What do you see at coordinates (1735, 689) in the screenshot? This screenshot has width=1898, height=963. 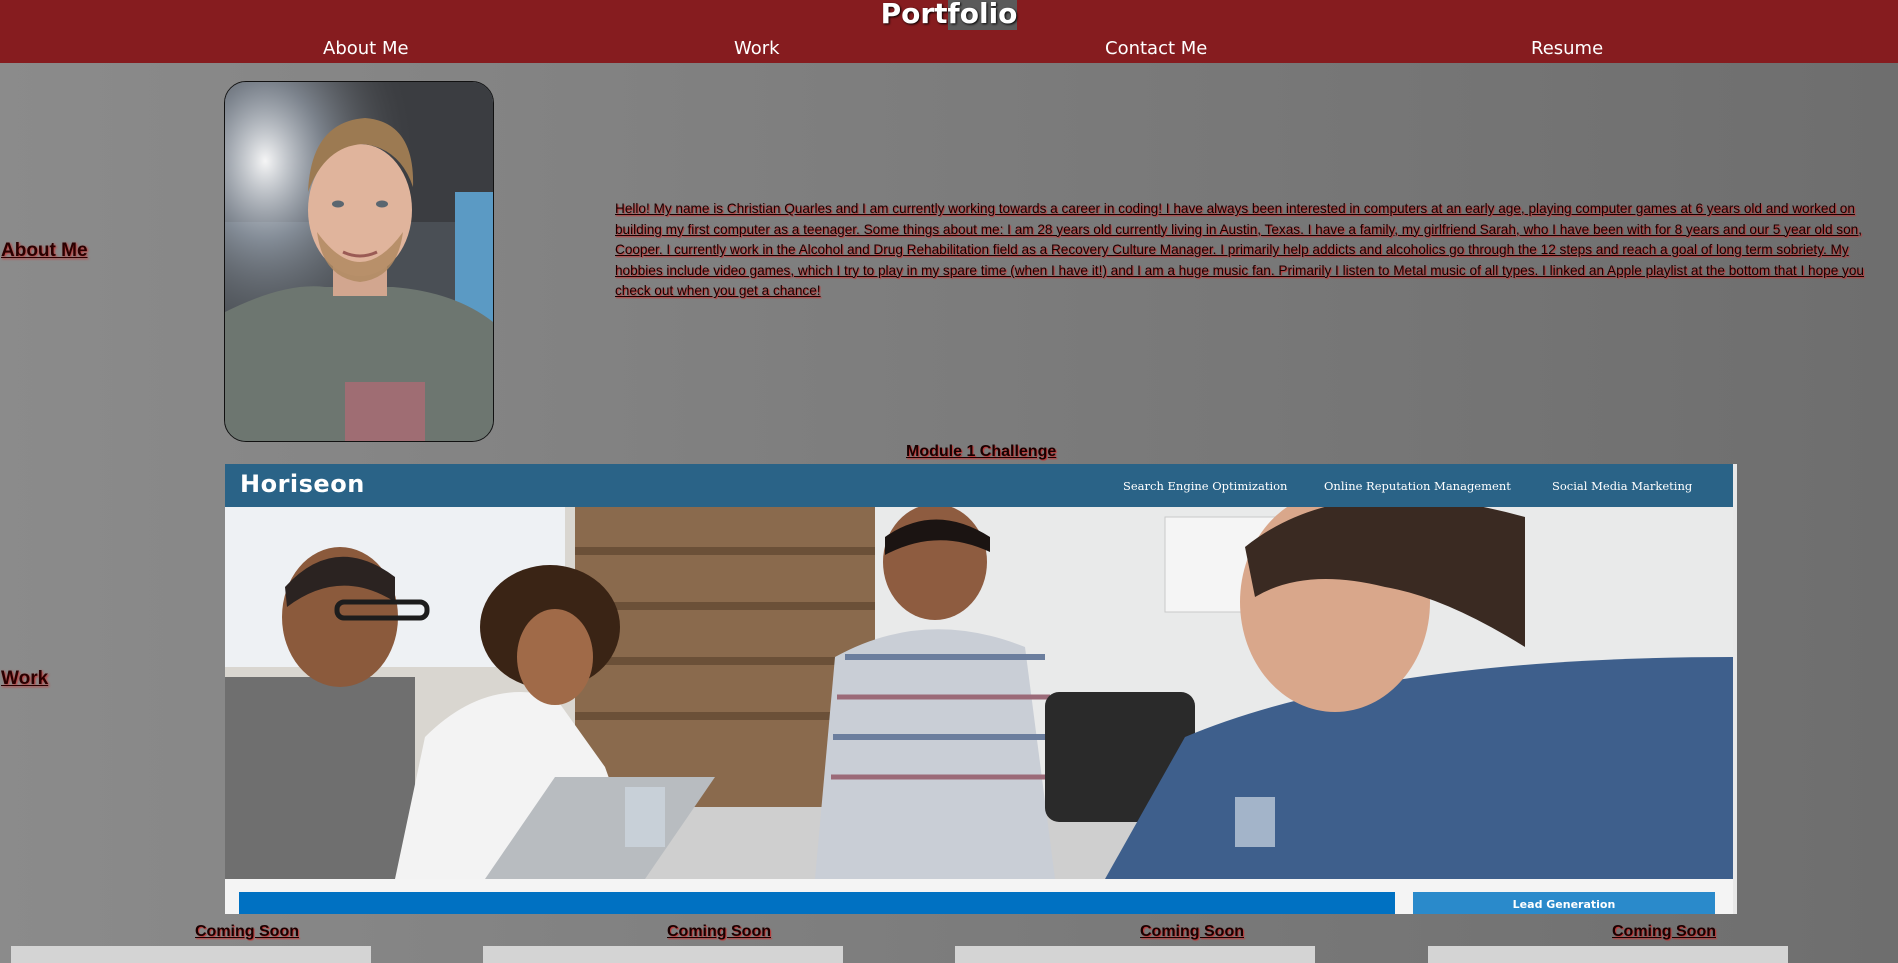 I see `screenshot-edge` at bounding box center [1735, 689].